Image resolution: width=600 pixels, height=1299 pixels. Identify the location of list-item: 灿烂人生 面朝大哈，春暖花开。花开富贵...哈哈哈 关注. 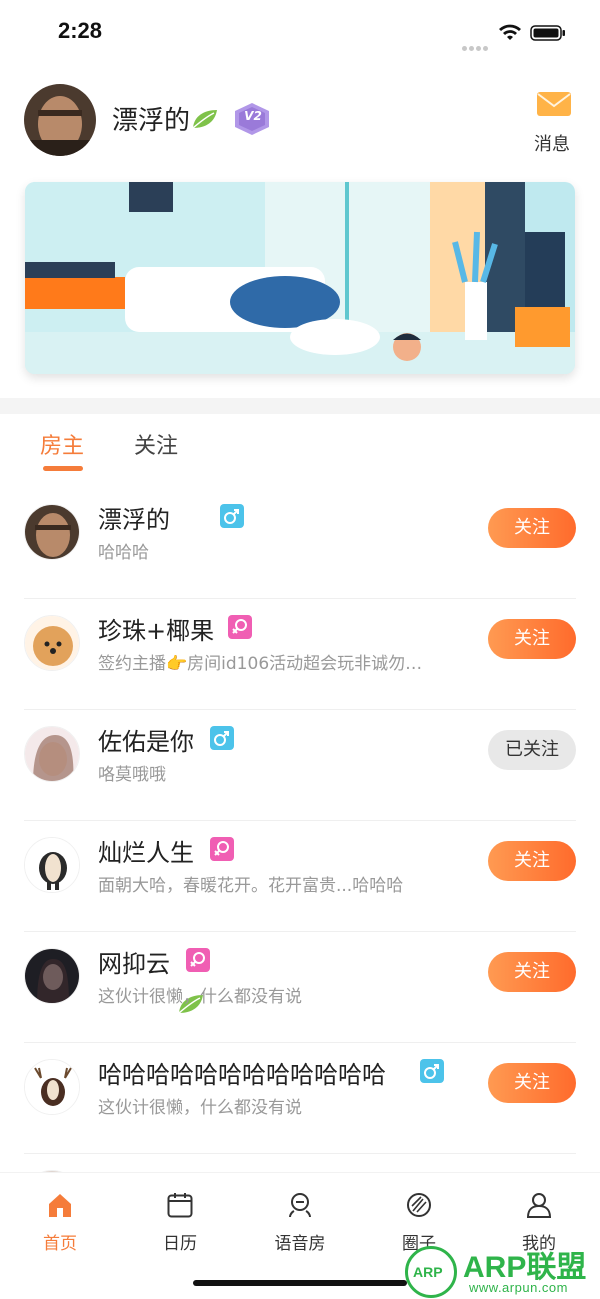
(300, 876).